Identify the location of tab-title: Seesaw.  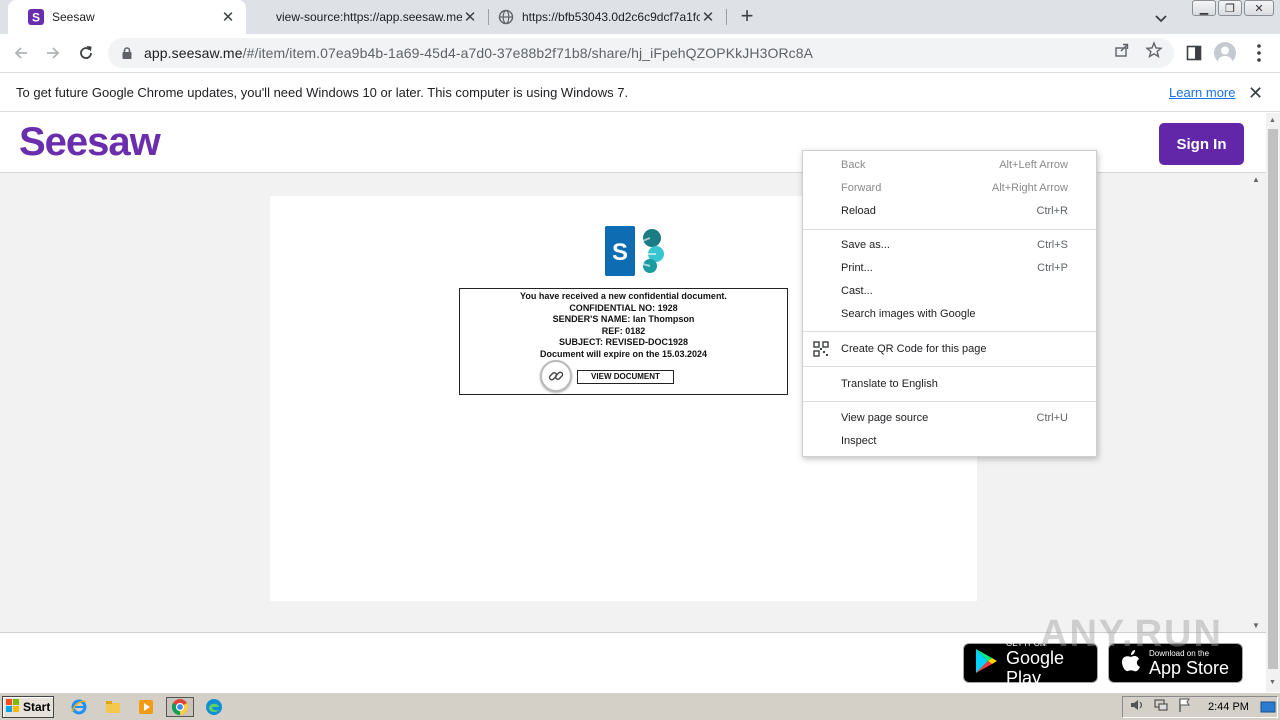
(73, 17).